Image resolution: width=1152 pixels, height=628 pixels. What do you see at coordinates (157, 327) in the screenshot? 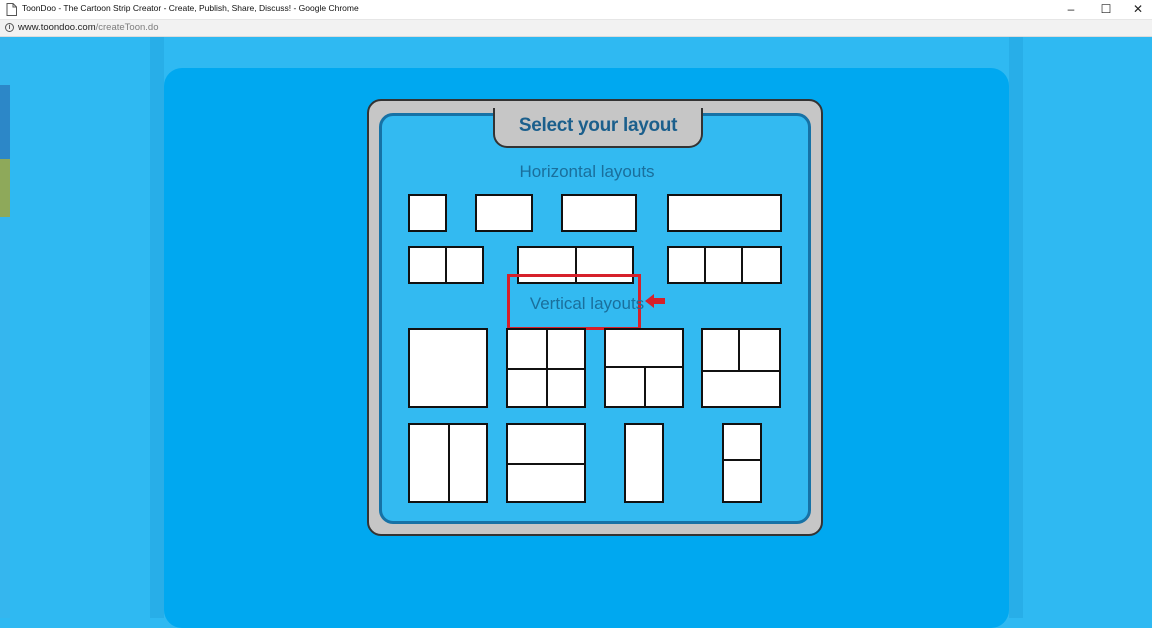
I see `page-column-left` at bounding box center [157, 327].